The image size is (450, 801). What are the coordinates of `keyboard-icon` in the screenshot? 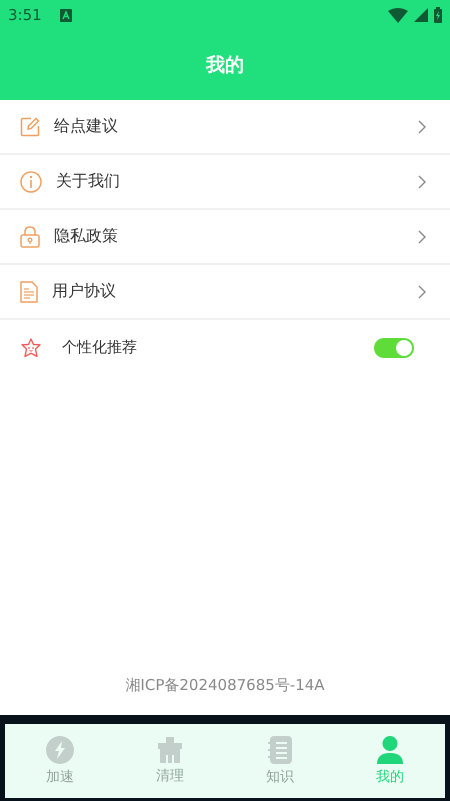 It's located at (66, 15).